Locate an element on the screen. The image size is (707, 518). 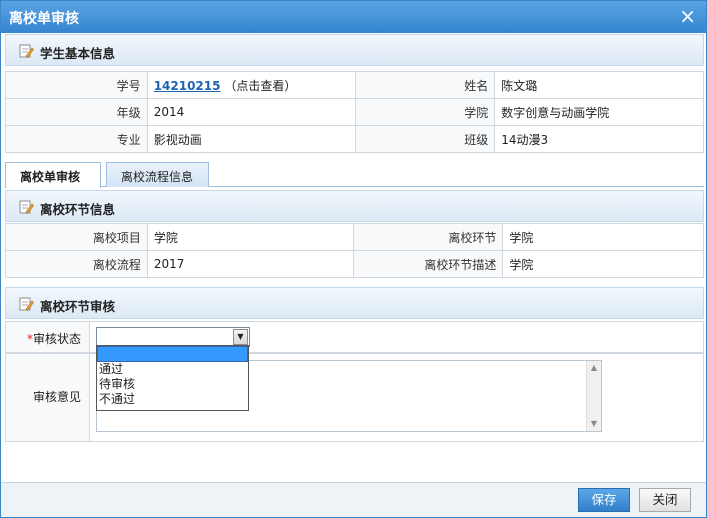
name-value: 陈文璐 is located at coordinates (599, 85).